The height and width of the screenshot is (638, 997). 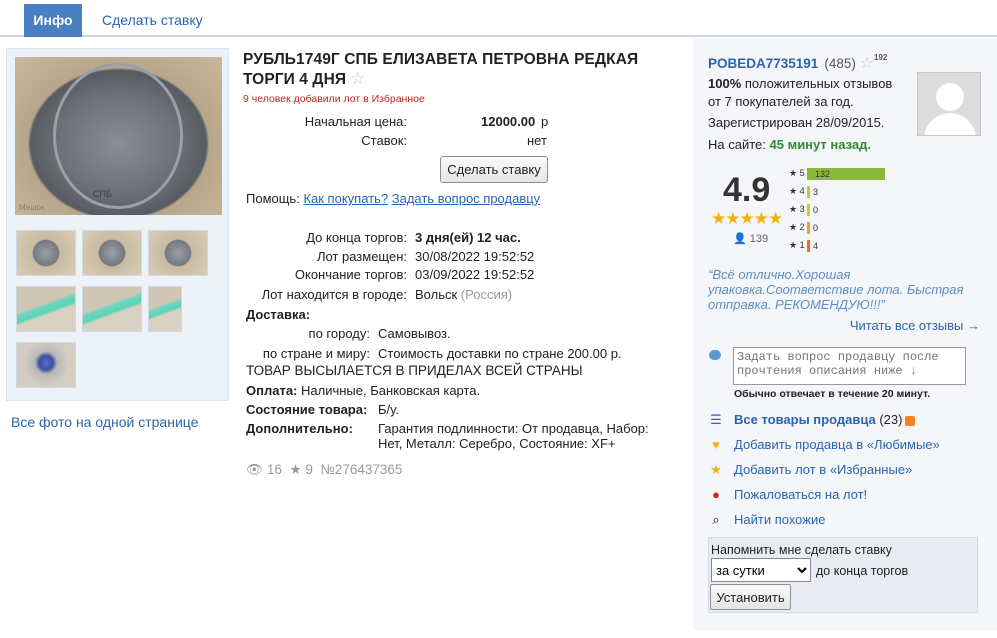 What do you see at coordinates (299, 428) in the screenshot?
I see `extra-label: Дополнительно:` at bounding box center [299, 428].